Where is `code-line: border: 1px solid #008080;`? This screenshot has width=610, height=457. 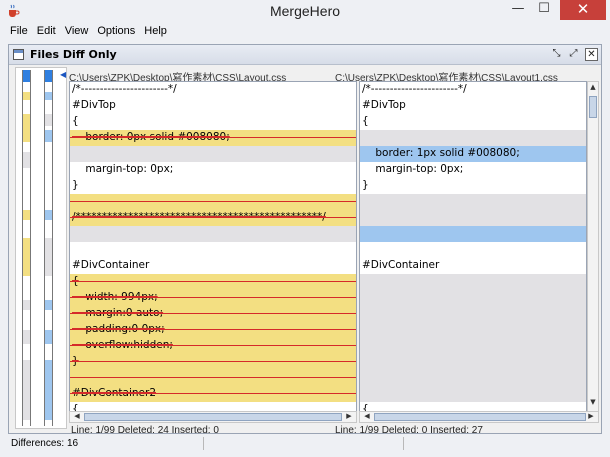 code-line: border: 1px solid #008080; is located at coordinates (473, 154).